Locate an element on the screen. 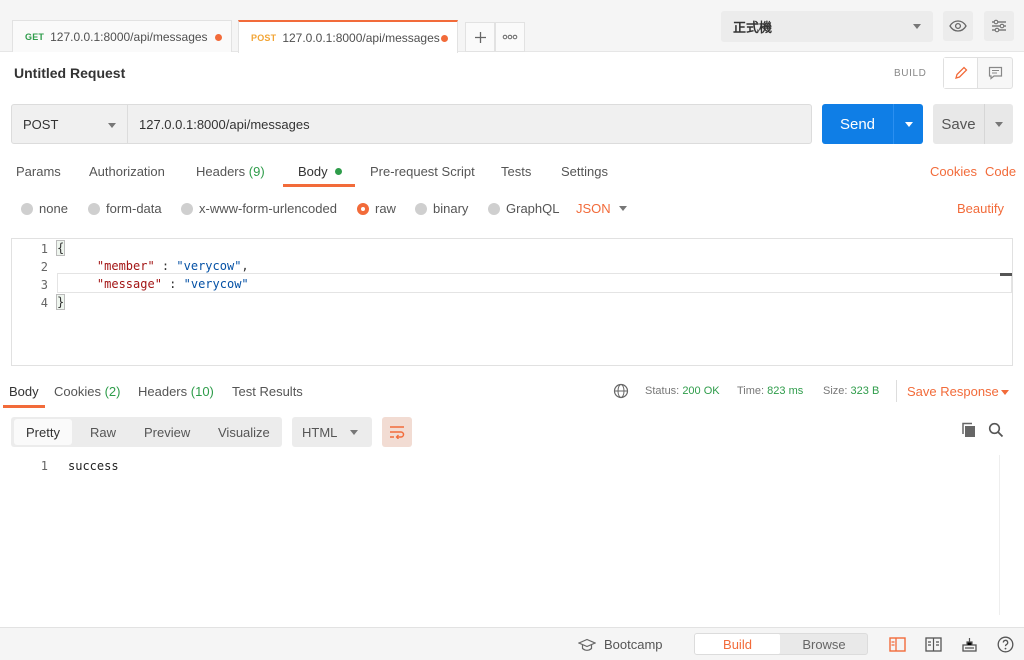  edit-mode-button is located at coordinates (961, 73).